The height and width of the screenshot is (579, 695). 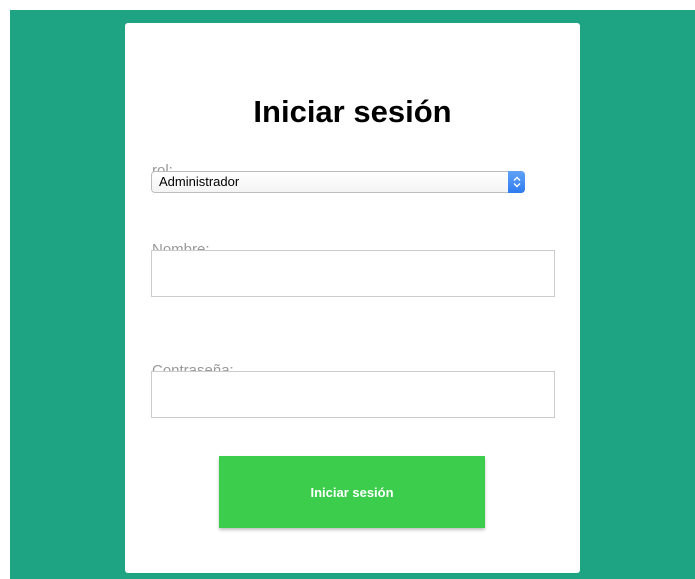 I want to click on login-button: Iniciar sesión, so click(x=352, y=492).